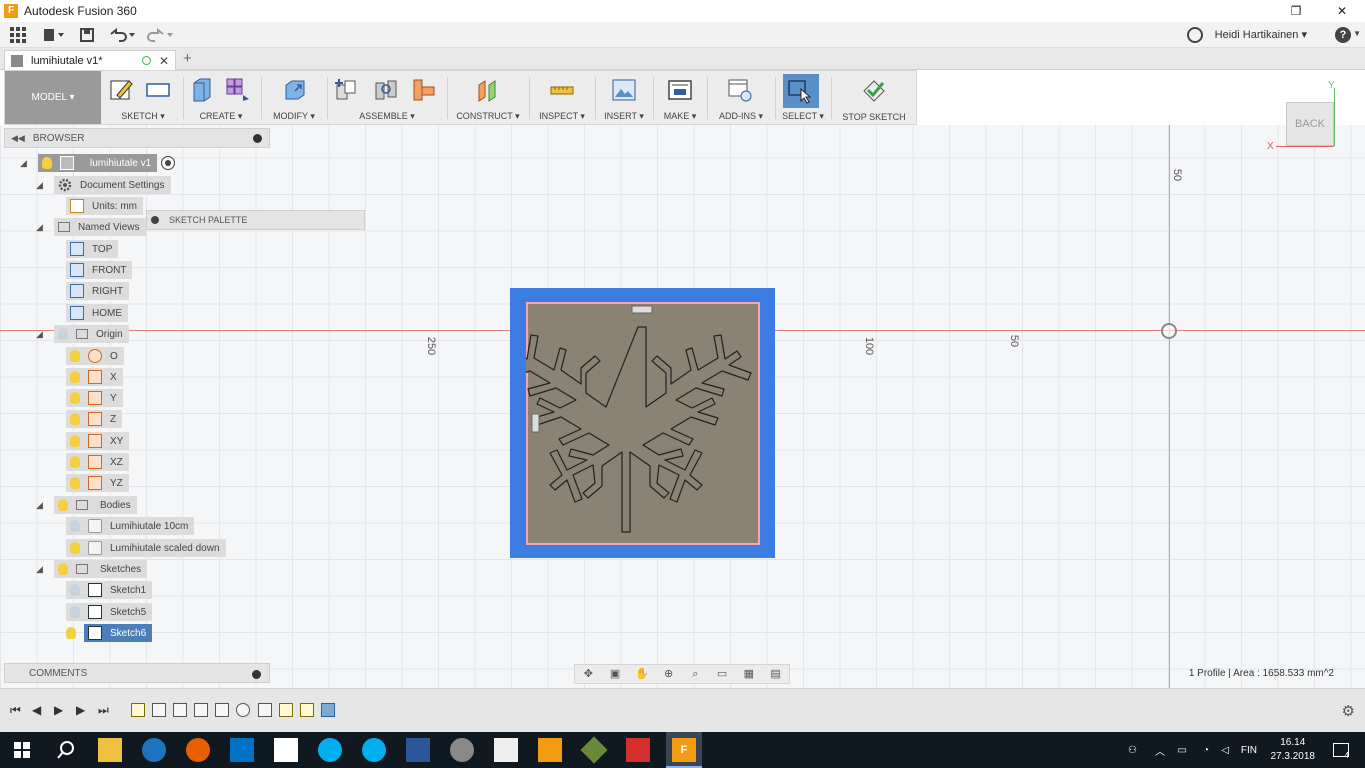  Describe the element at coordinates (255, 220) in the screenshot. I see `sketch-palette-header: SKETCH PALETTE` at that location.